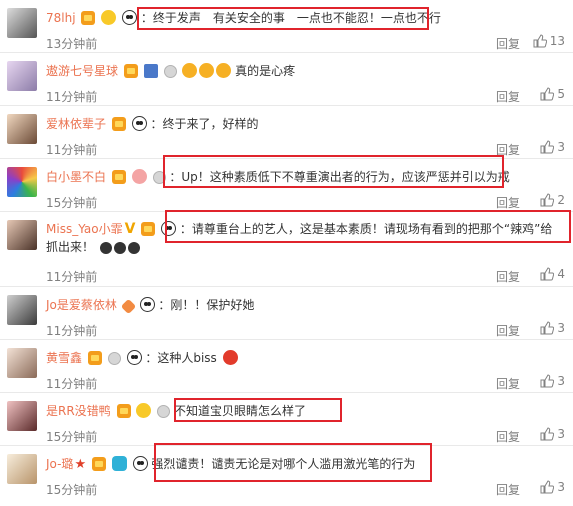 The width and height of the screenshot is (573, 506). I want to click on comment-username: 黄雪鑫, so click(64, 358).